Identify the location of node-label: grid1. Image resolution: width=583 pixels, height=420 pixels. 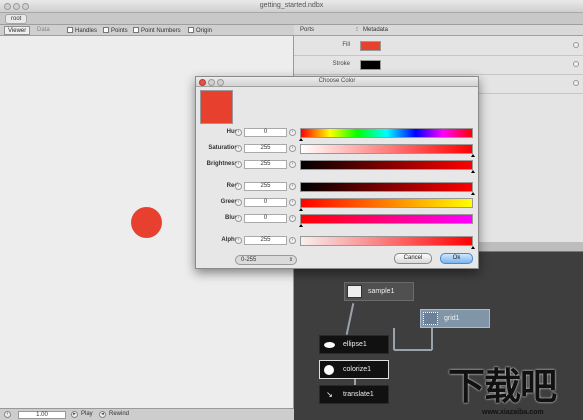
(452, 318).